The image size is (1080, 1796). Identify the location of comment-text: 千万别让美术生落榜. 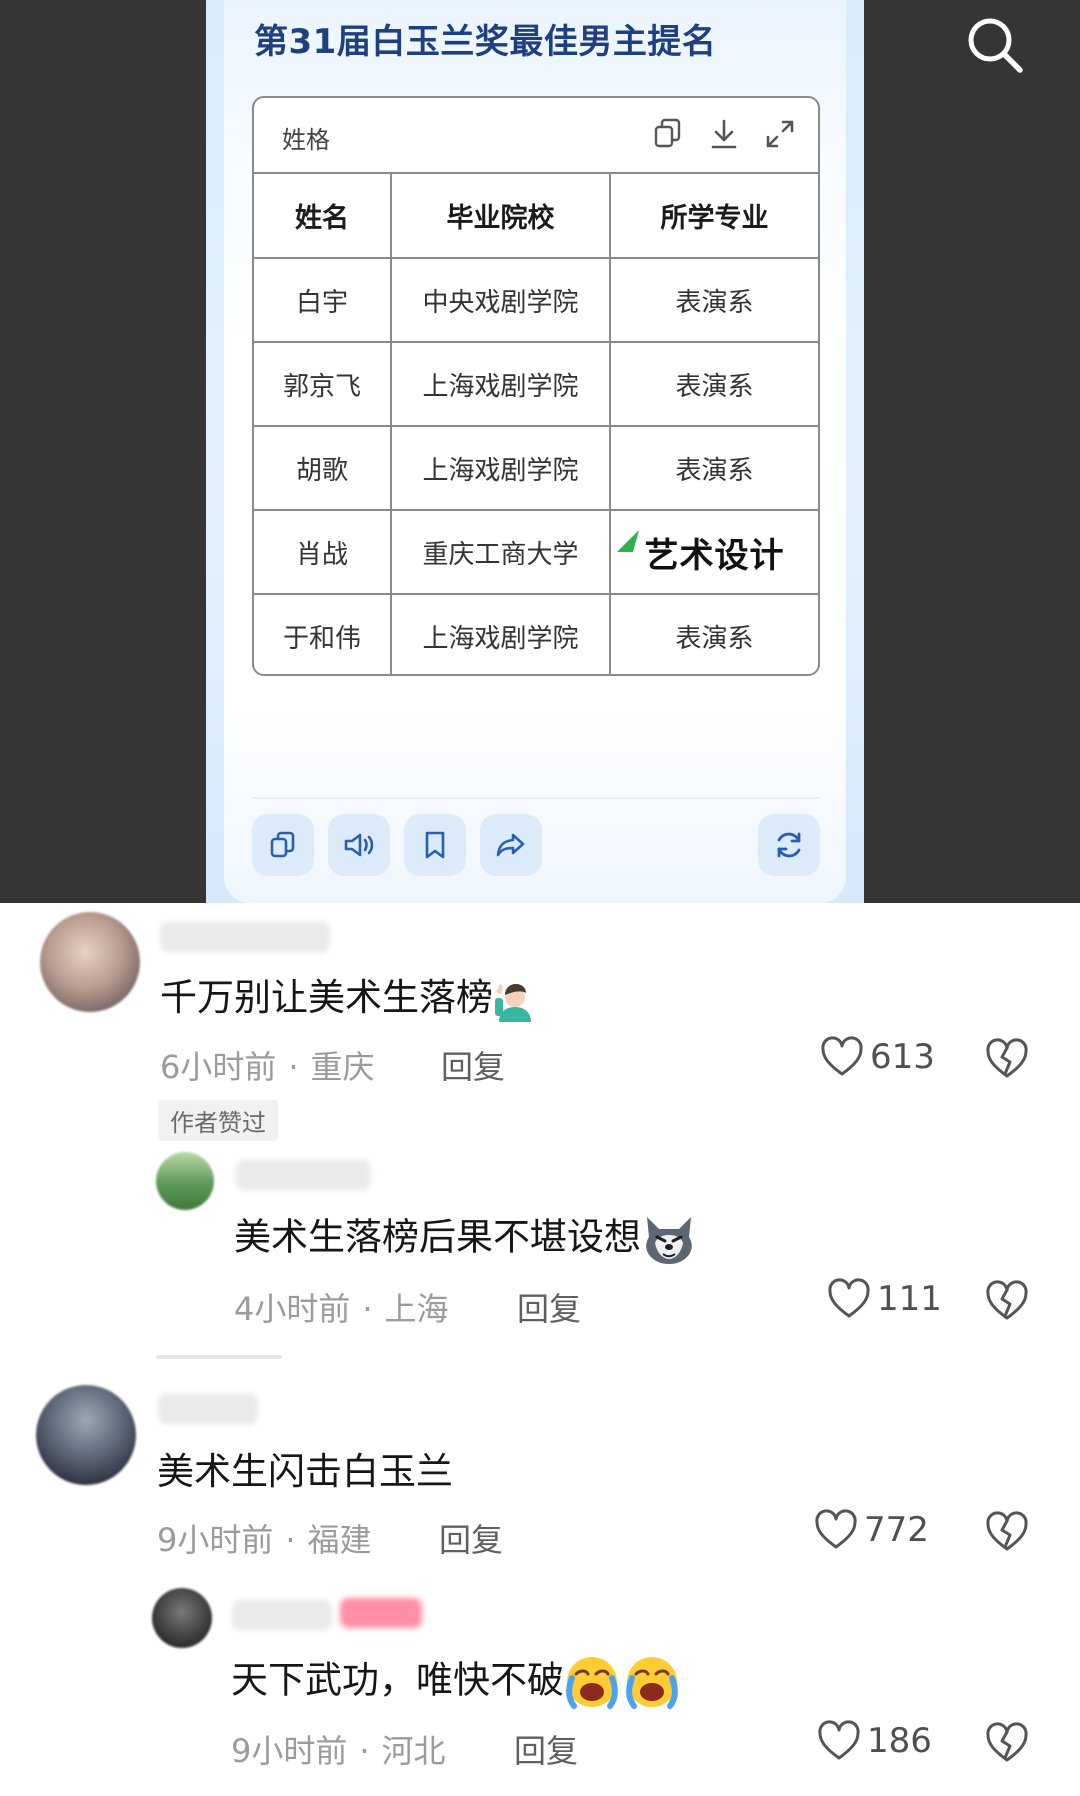
(348, 998).